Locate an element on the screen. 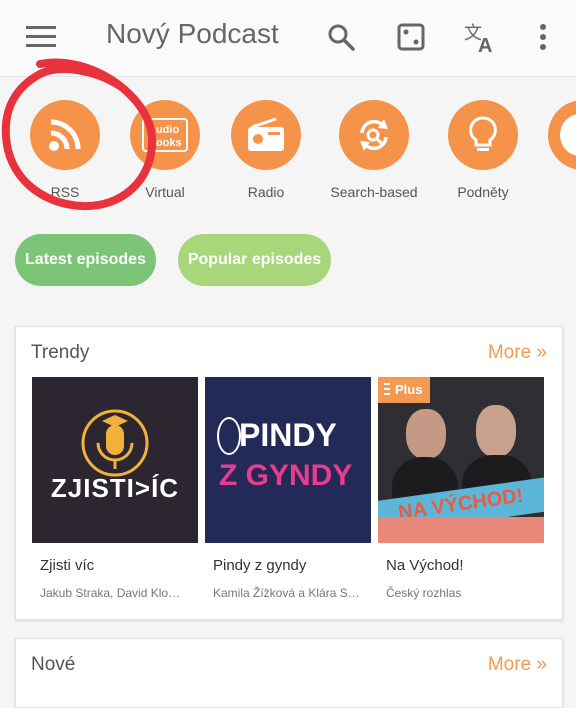 This screenshot has height=708, width=576. podcast-name: Na Východ! is located at coordinates (425, 565).